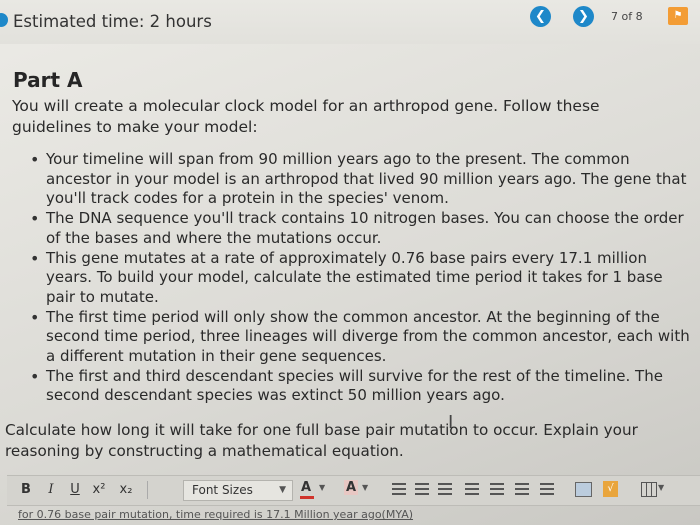 The image size is (700, 525). Describe the element at coordinates (307, 497) in the screenshot. I see `font-color-swatch` at that location.